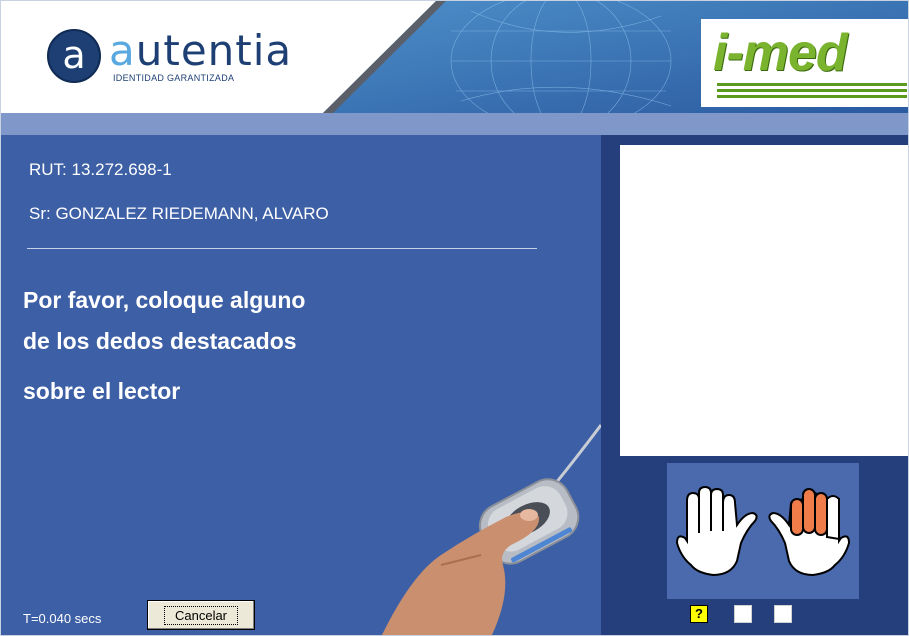  Describe the element at coordinates (102, 391) in the screenshot. I see `instruction-line-3: sobre el lector` at that location.